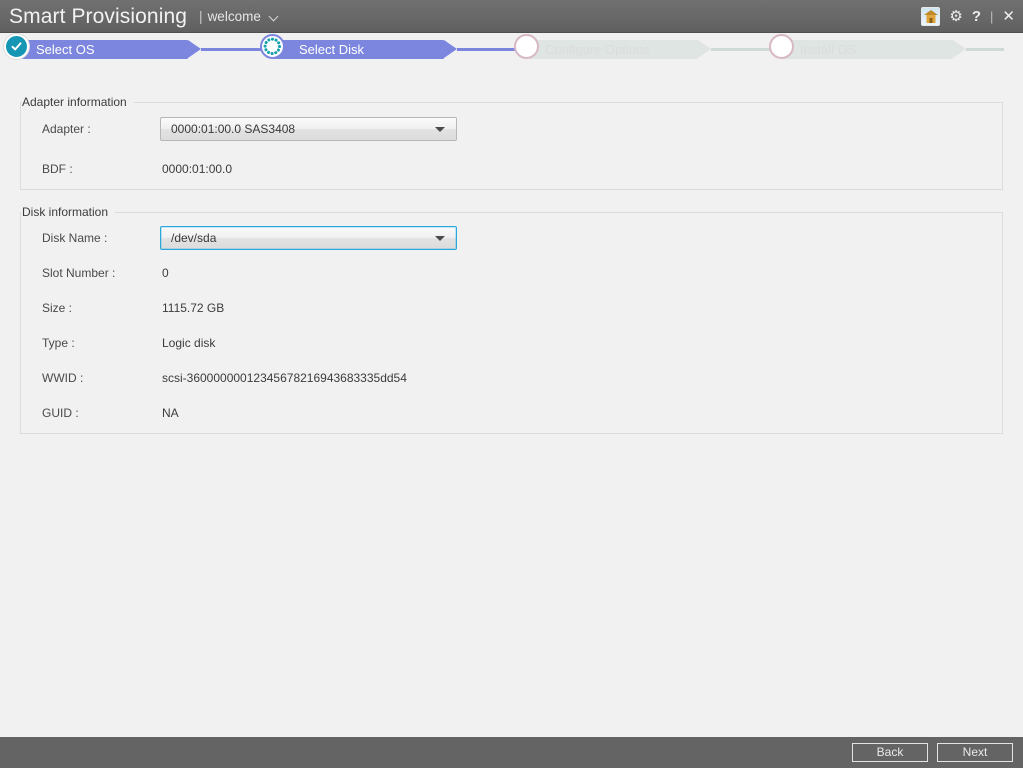 Image resolution: width=1023 pixels, height=768 pixels. Describe the element at coordinates (194, 238) in the screenshot. I see `disk-name-select-value: /dev/sda` at that location.